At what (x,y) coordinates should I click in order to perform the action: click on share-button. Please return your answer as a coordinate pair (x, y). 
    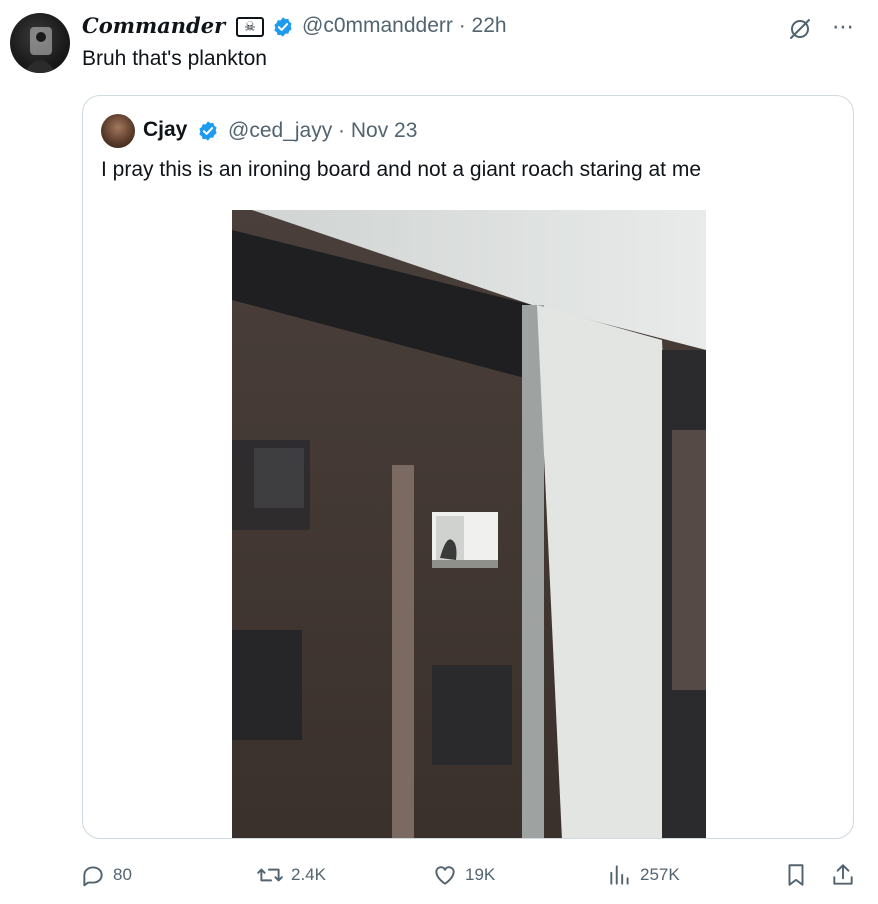
    Looking at the image, I should click on (843, 875).